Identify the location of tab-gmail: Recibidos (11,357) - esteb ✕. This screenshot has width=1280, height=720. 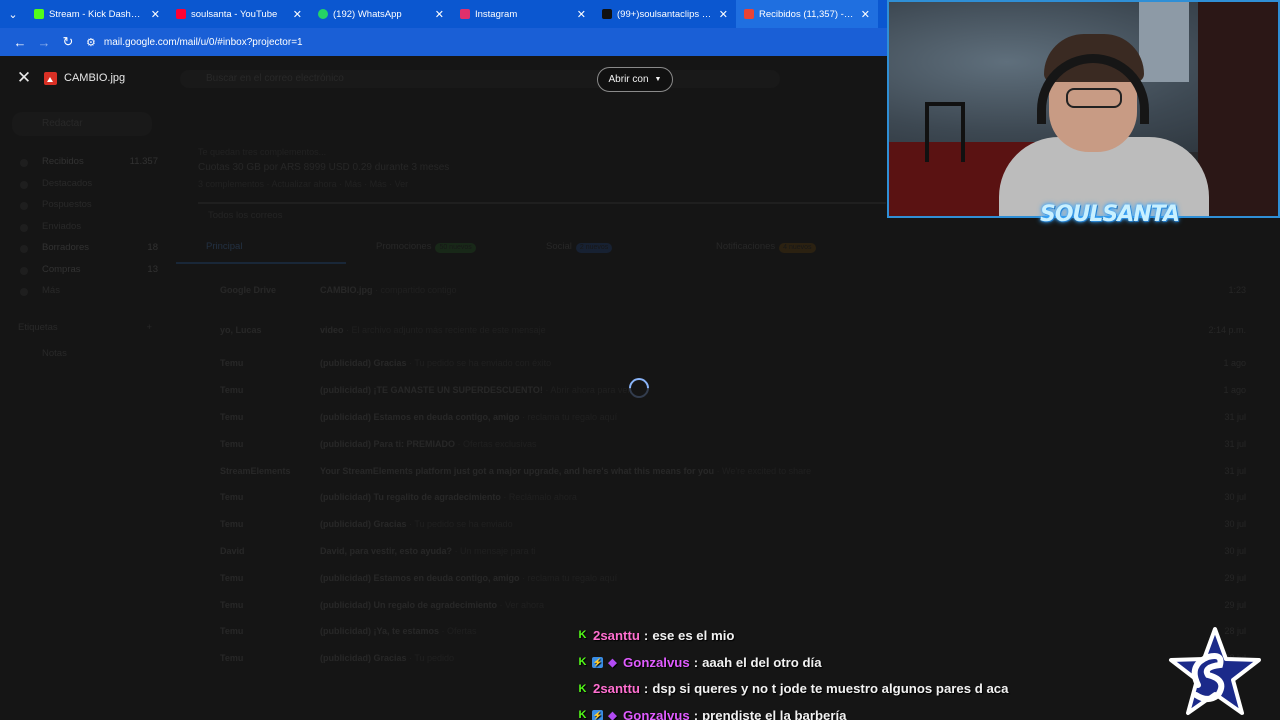
(807, 14).